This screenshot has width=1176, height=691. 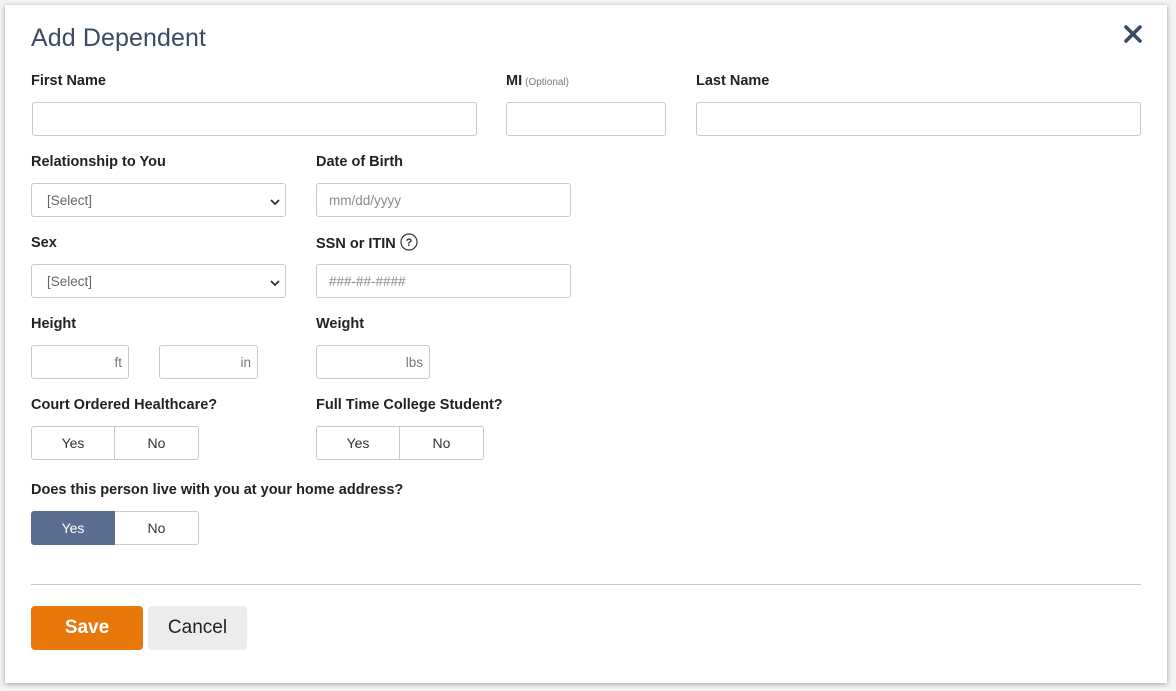 I want to click on dob-input, so click(x=443, y=200).